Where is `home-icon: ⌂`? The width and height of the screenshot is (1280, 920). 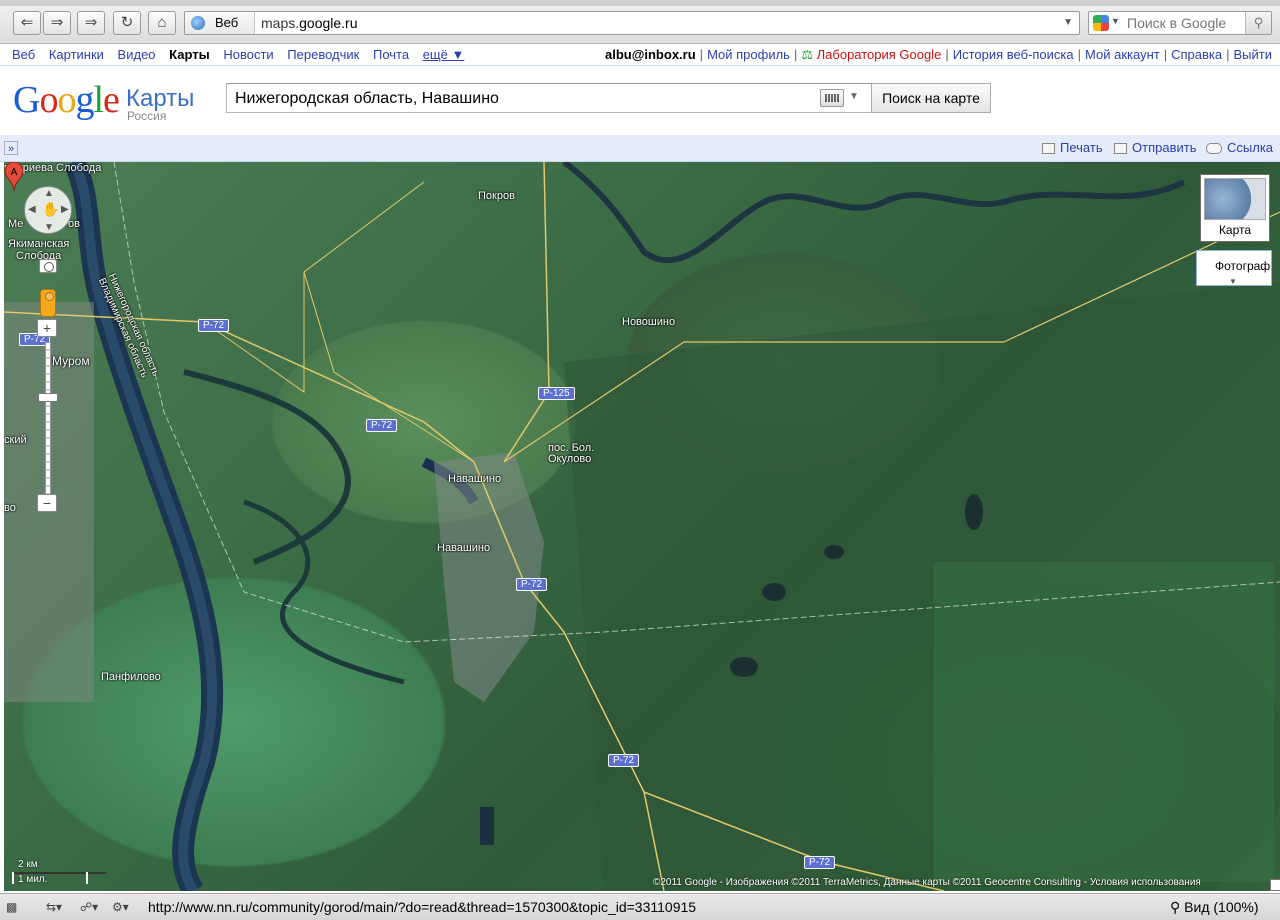 home-icon: ⌂ is located at coordinates (162, 23).